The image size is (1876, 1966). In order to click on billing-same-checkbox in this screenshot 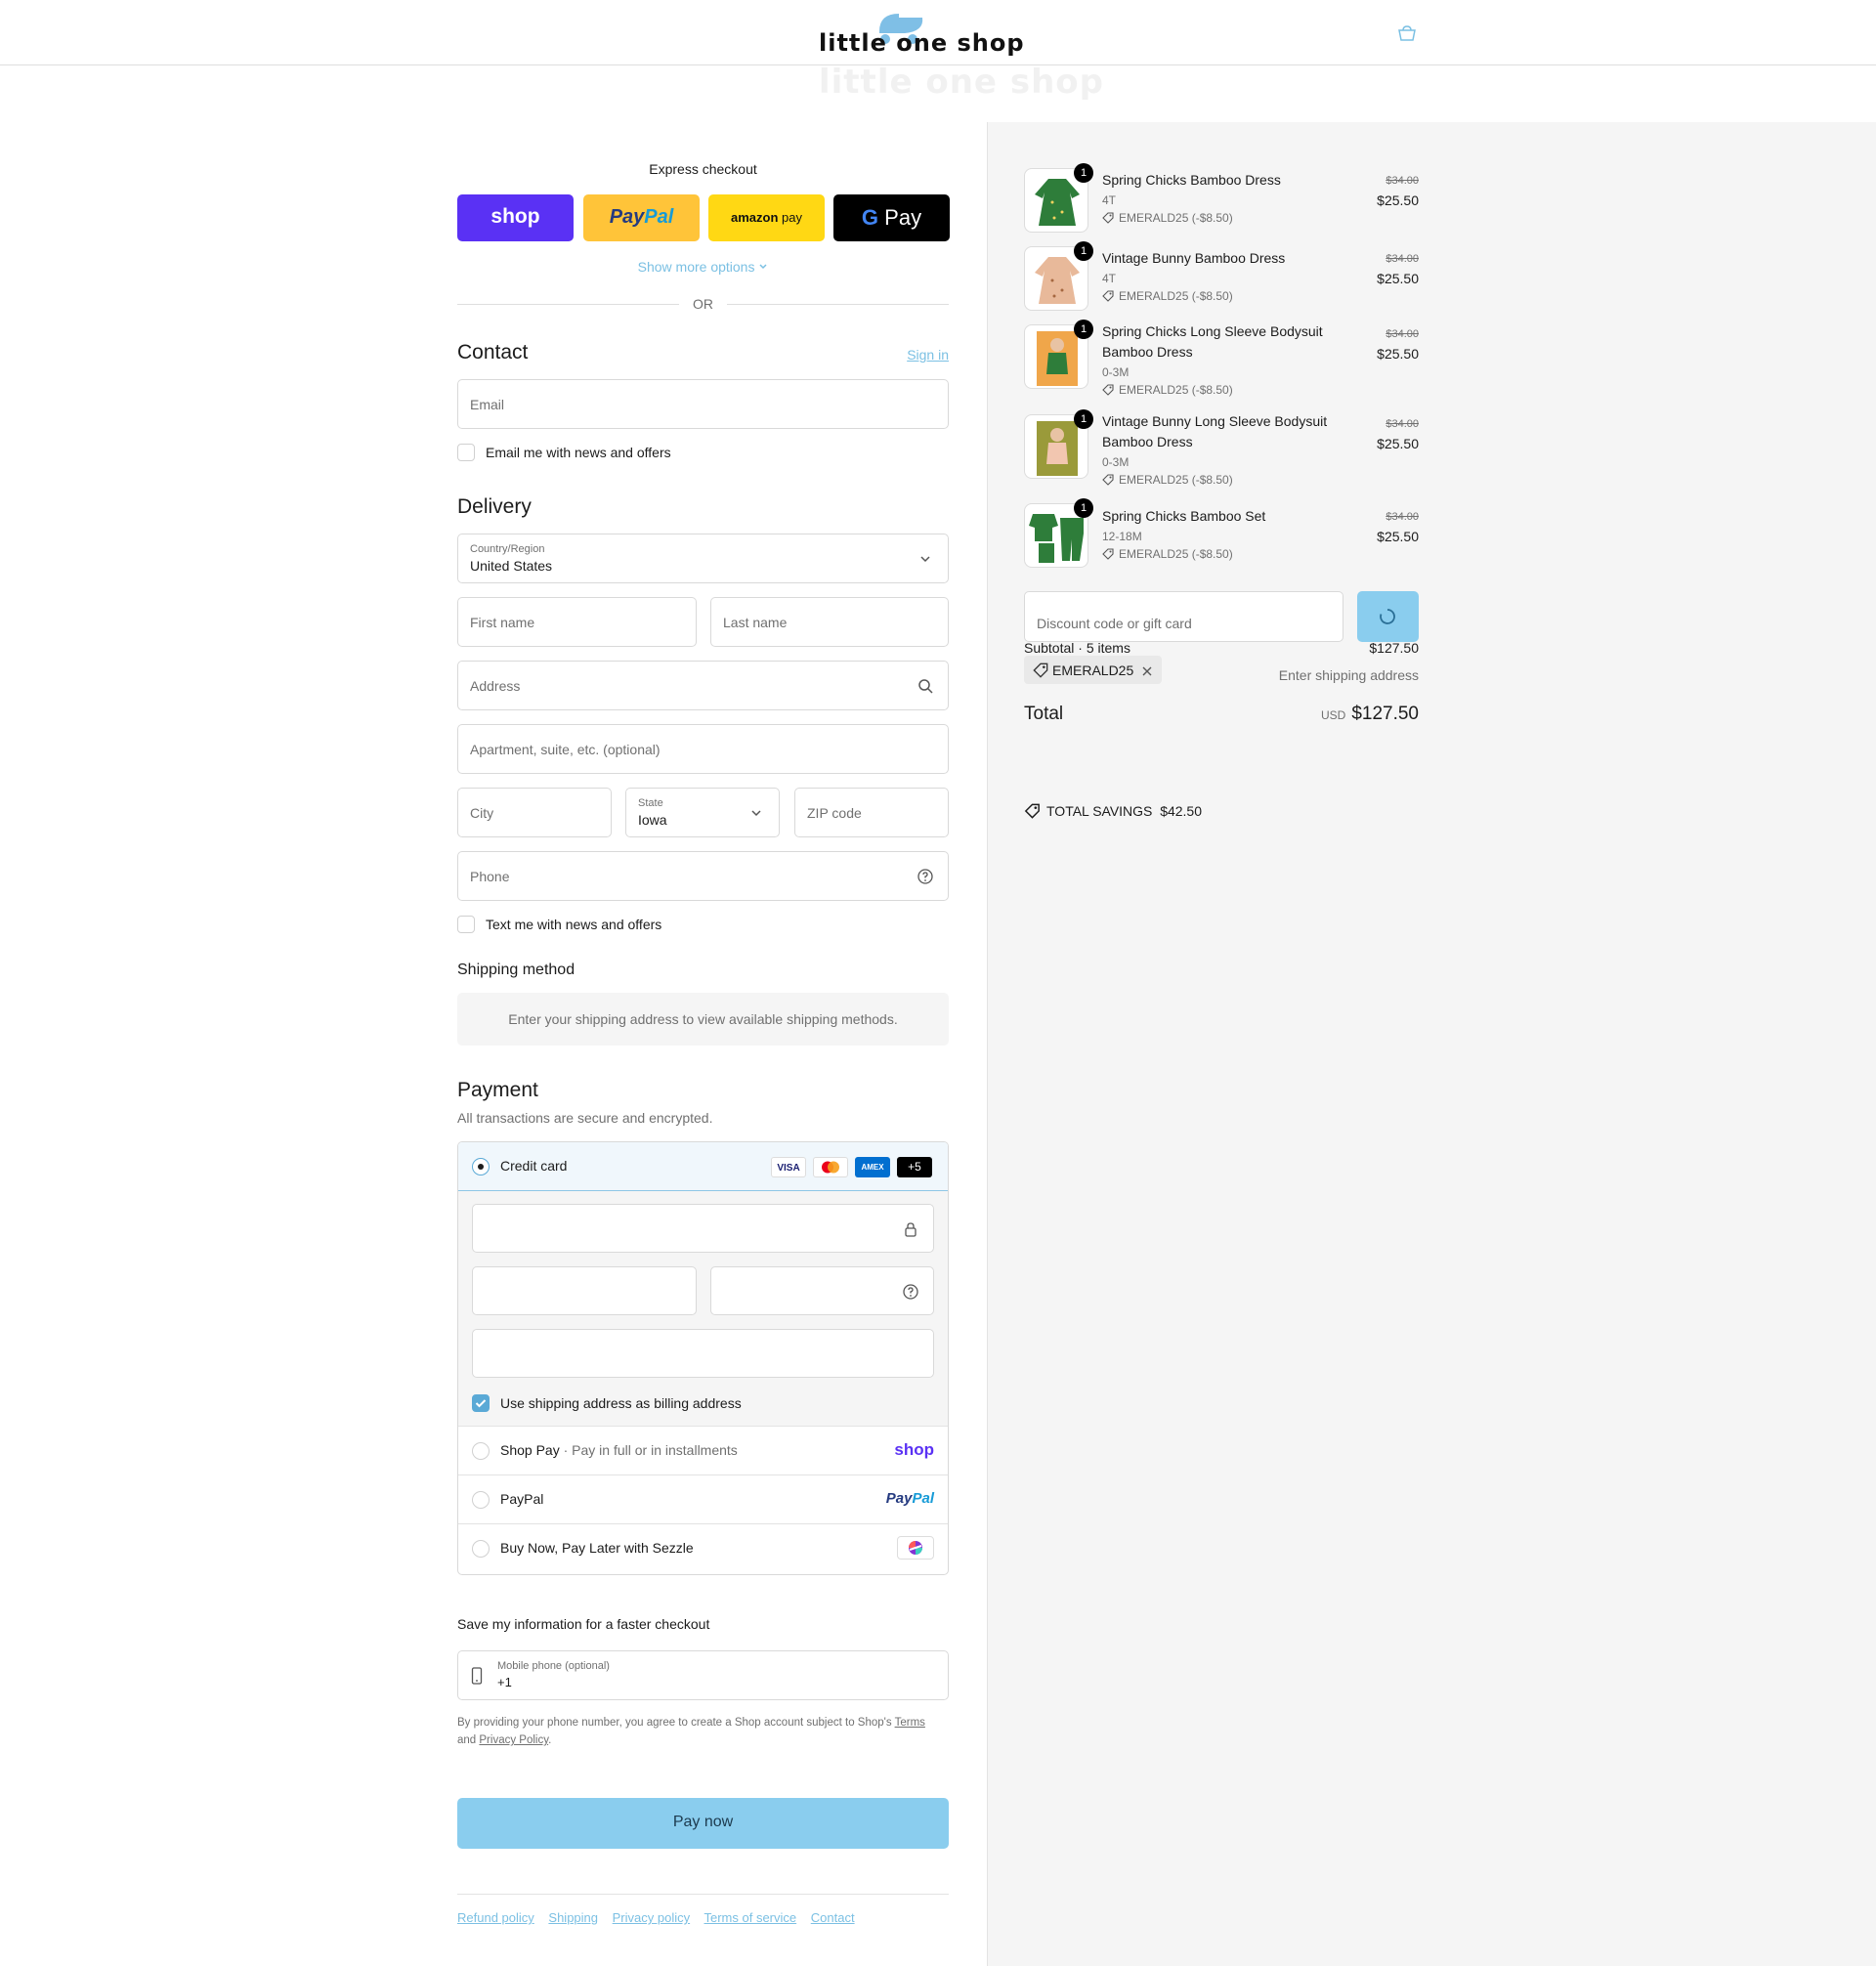, I will do `click(481, 1403)`.